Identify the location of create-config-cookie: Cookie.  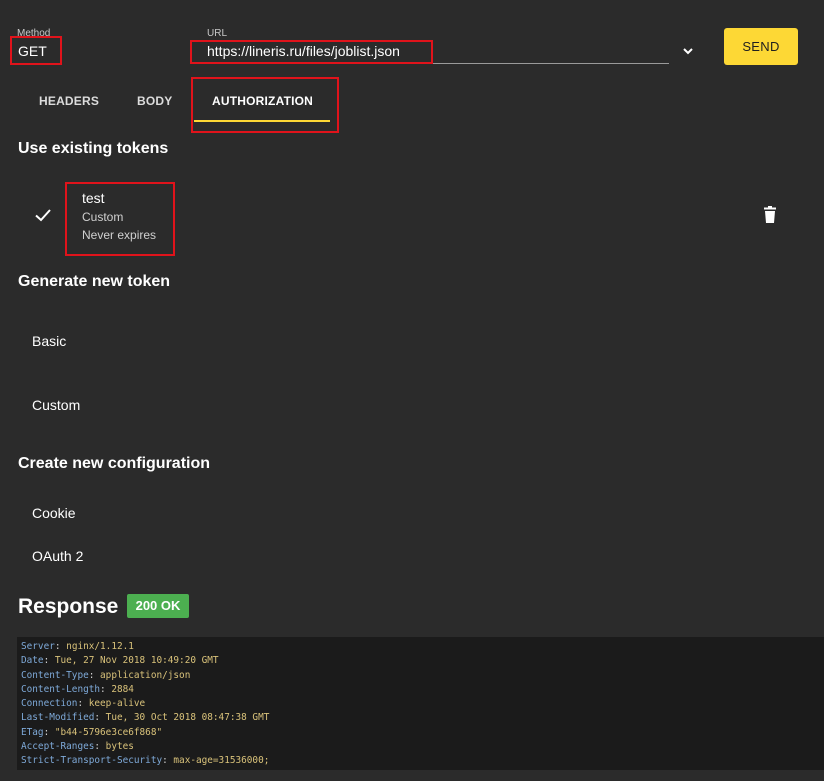
(54, 513).